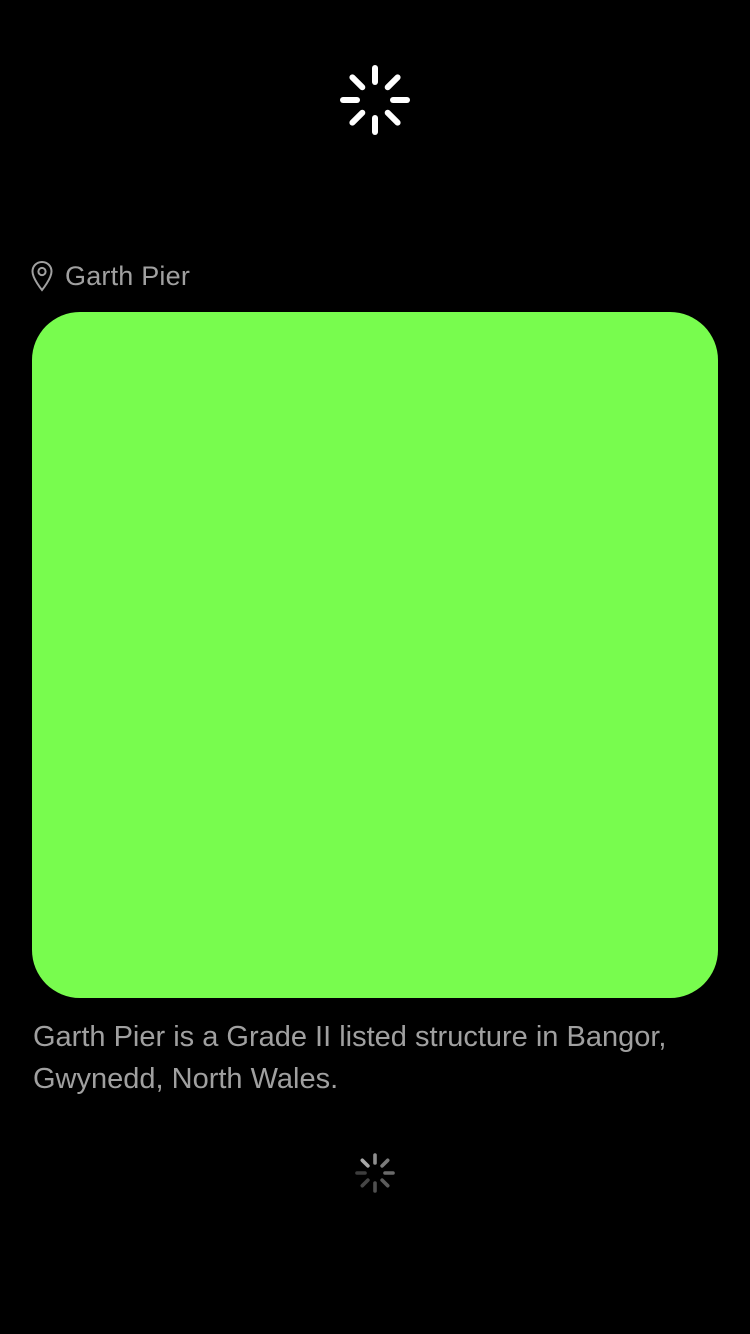 The width and height of the screenshot is (750, 1334). What do you see at coordinates (375, 1173) in the screenshot?
I see `bottom-loading-spinner-icon` at bounding box center [375, 1173].